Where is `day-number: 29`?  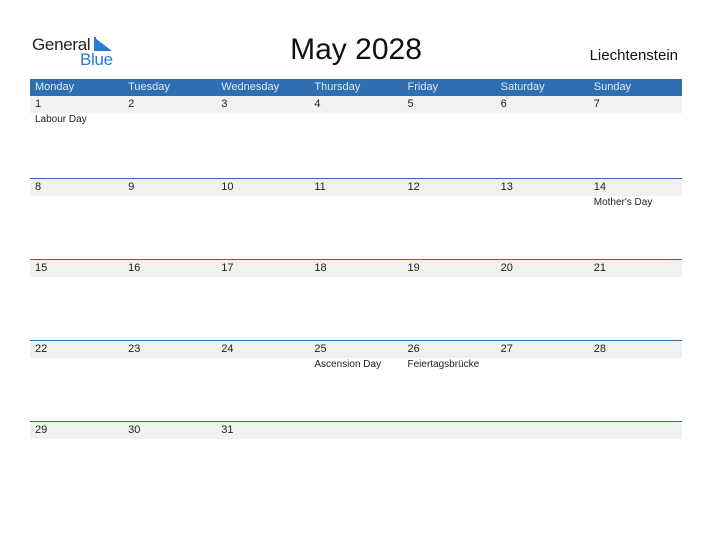
day-number: 29 is located at coordinates (41, 430).